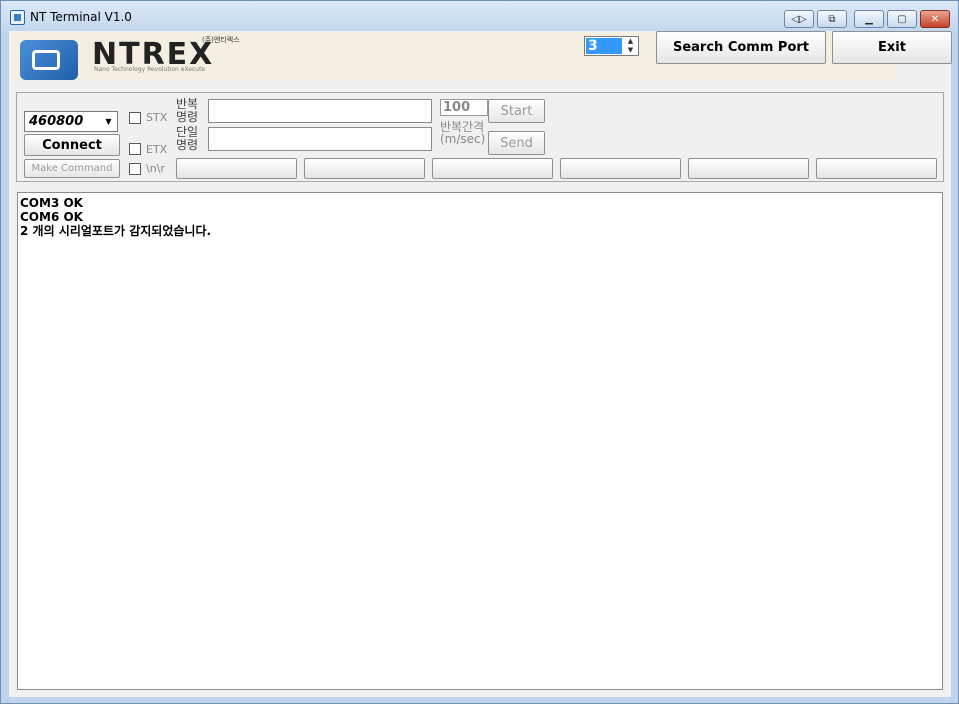  I want to click on port-count-spinner: 3 ▲ ▼, so click(611, 46).